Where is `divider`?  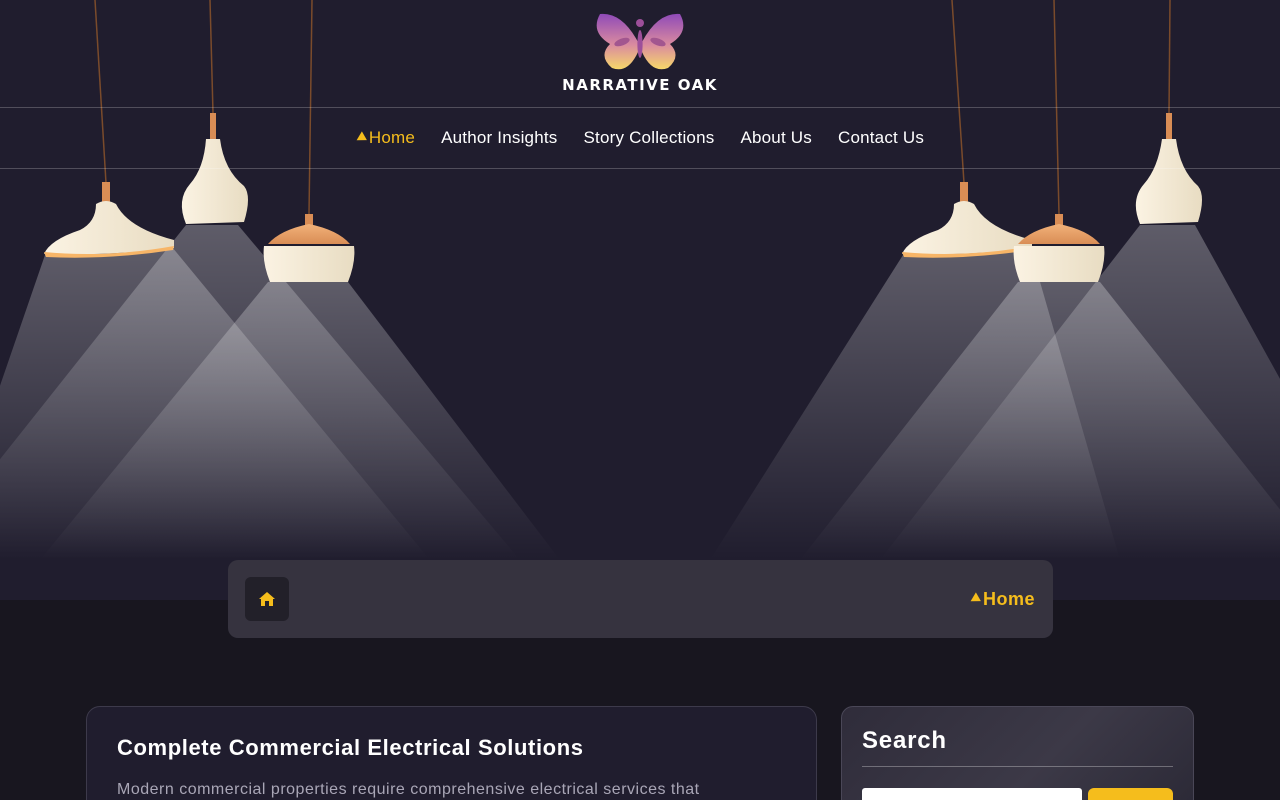
divider is located at coordinates (1017, 766).